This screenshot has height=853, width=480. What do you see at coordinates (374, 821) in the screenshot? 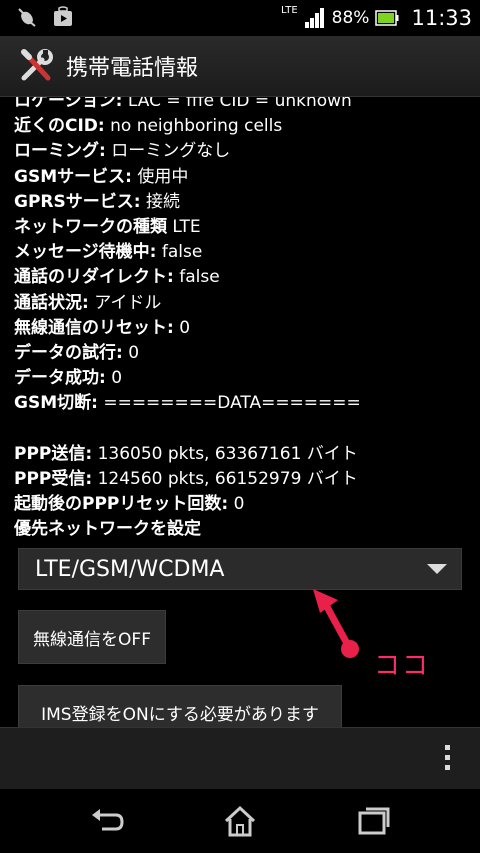
I see `recent-apps-icon` at bounding box center [374, 821].